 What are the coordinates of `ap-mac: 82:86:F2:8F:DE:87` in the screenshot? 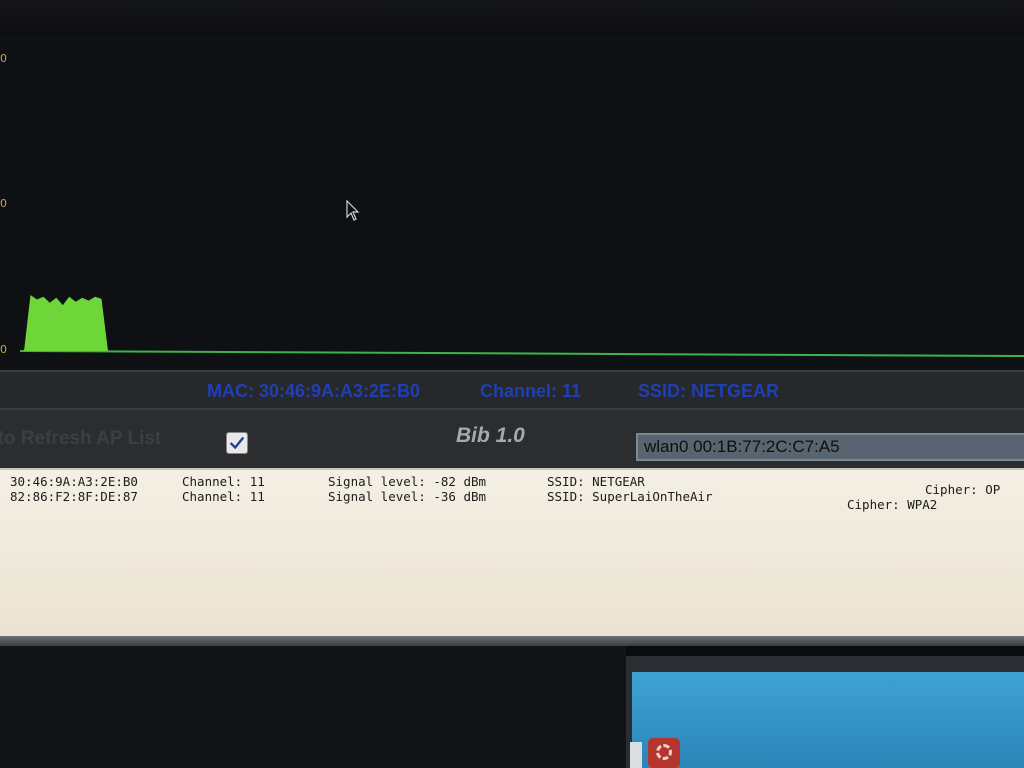 It's located at (74, 496).